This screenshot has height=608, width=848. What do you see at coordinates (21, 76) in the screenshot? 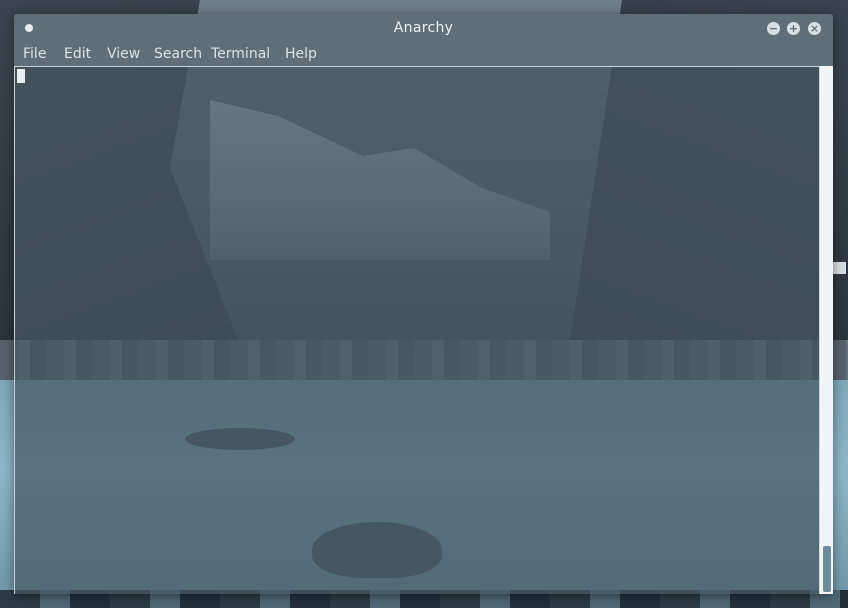
I see `block-cursor-icon` at bounding box center [21, 76].